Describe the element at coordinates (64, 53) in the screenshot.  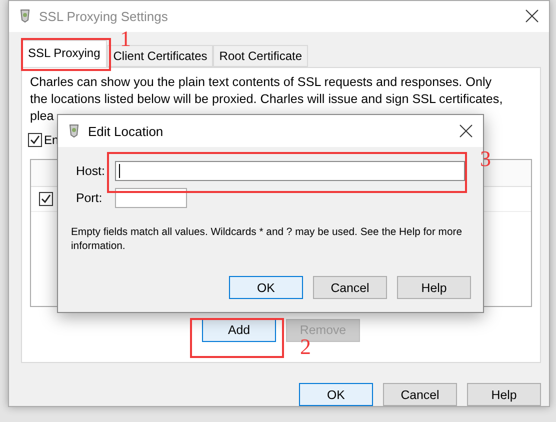
I see `tab: SSL Proxying` at that location.